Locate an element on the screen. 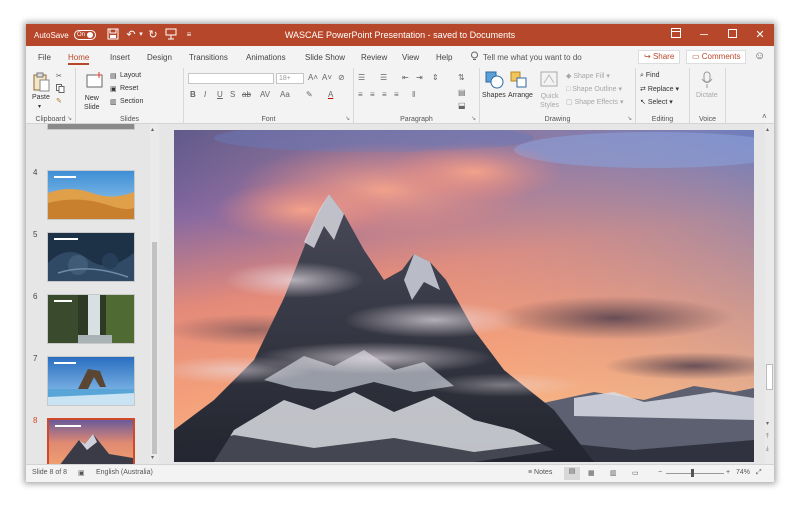 Image resolution: width=800 pixels, height=507 pixels. arrange-icon is located at coordinates (519, 80).